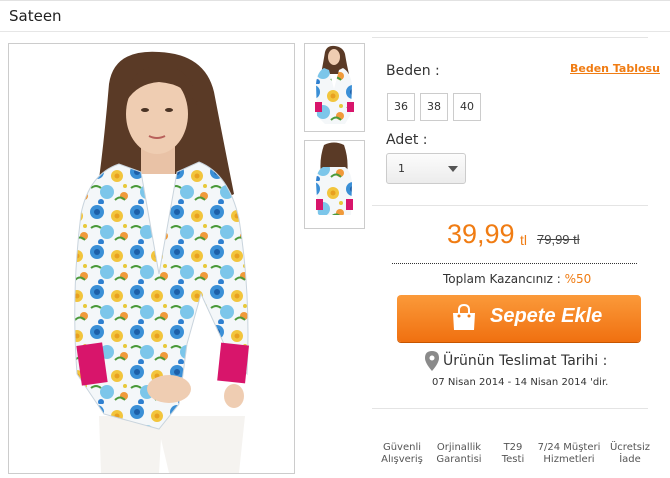 The image size is (670, 478). I want to click on size-label: Beden :, so click(413, 71).